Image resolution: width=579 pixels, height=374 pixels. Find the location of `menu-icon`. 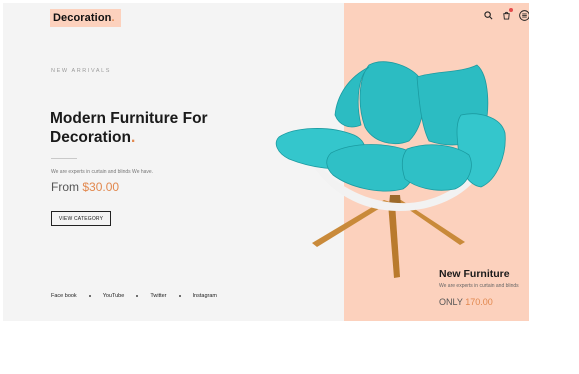

menu-icon is located at coordinates (523, 15).